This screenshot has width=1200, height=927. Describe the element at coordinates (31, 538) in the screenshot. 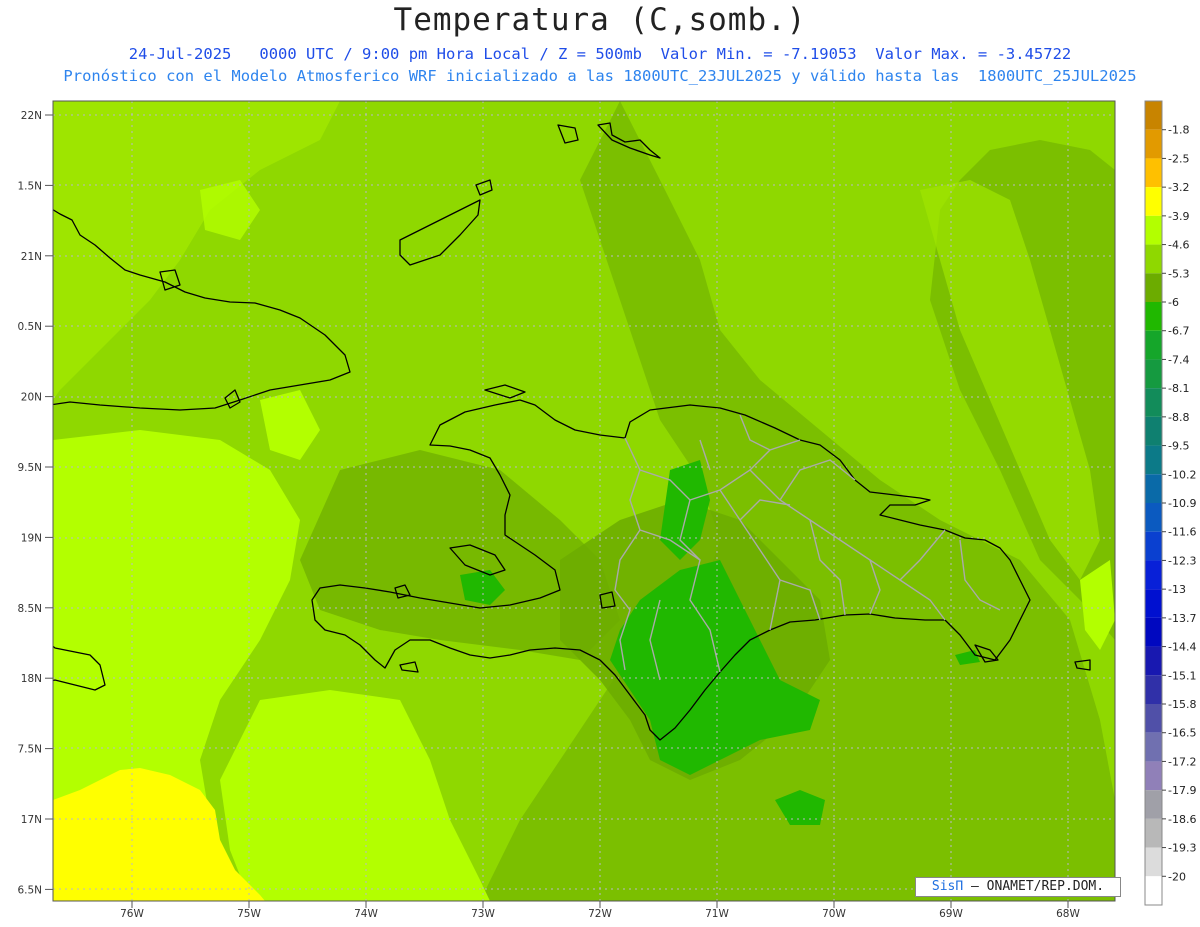

I see `lat-label: 19N` at that location.